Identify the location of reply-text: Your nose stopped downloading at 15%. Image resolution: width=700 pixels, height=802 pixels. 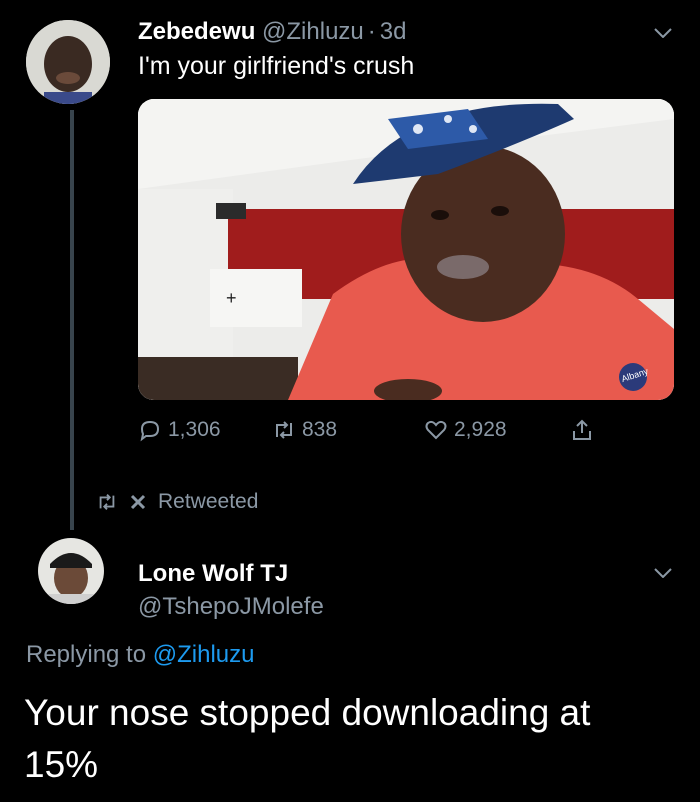
(307, 739).